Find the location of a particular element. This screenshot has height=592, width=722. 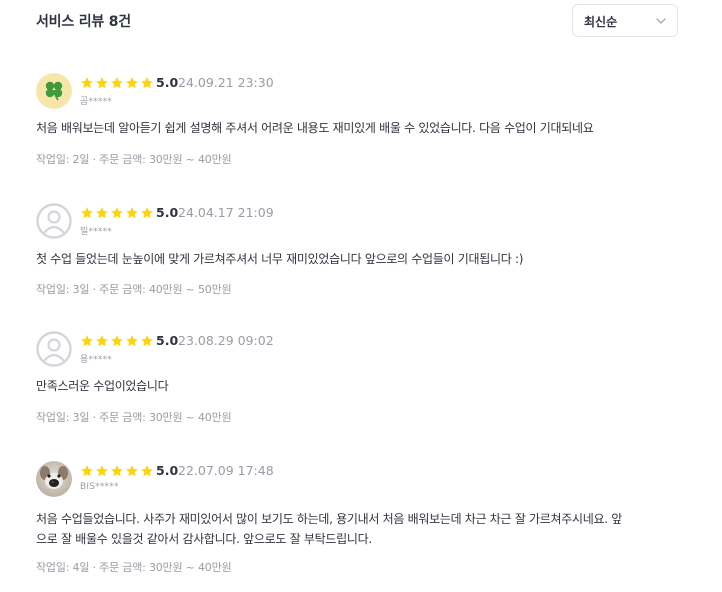

sort-selected-label: 최신순 is located at coordinates (601, 22).